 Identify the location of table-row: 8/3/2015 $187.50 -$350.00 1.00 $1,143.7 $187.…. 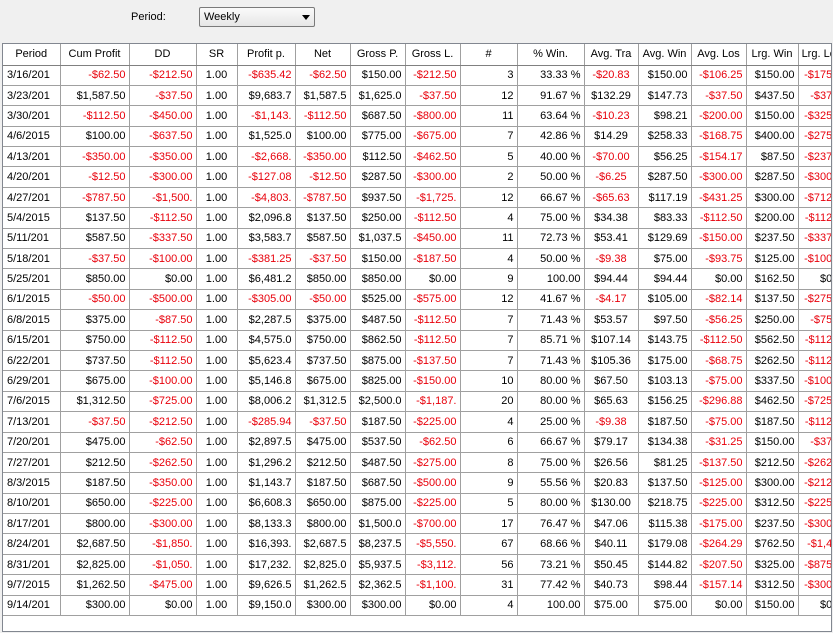
(417, 483).